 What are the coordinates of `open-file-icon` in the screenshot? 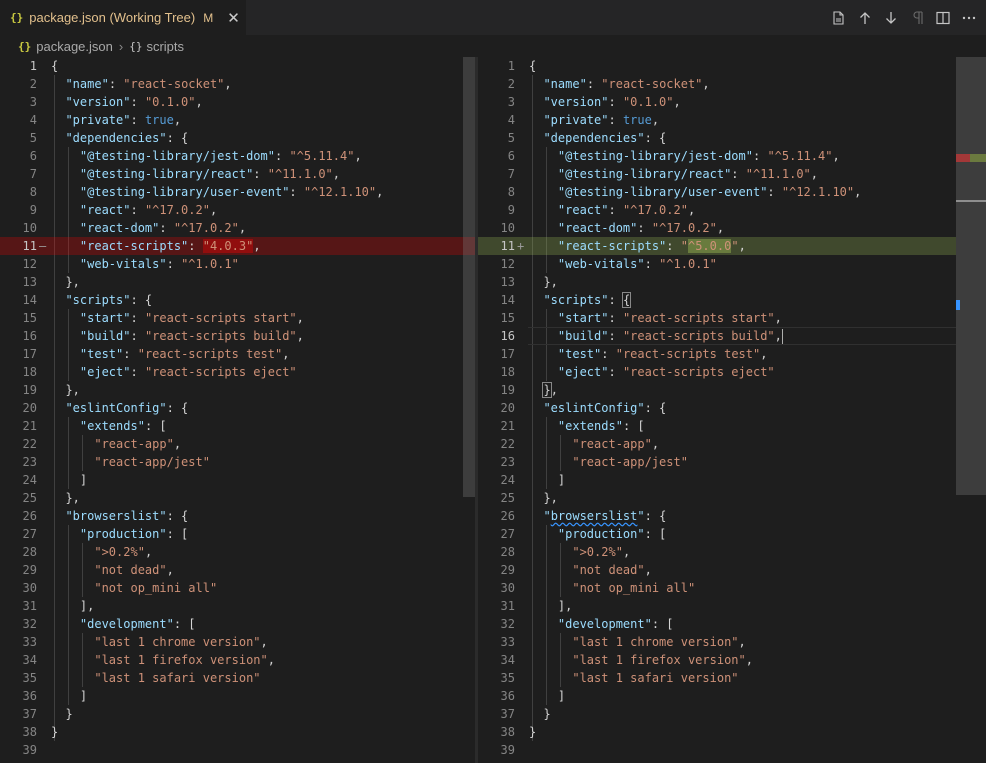 It's located at (839, 18).